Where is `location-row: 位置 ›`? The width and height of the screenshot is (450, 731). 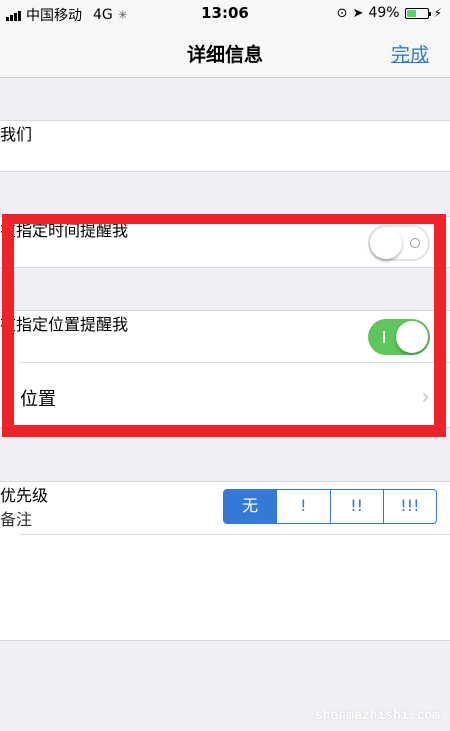
location-row: 位置 › is located at coordinates (225, 395).